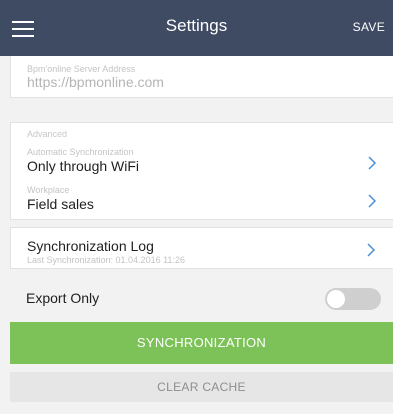 Image resolution: width=393 pixels, height=414 pixels. What do you see at coordinates (83, 166) in the screenshot?
I see `automatic-synchronization-value: Only through WiFi` at bounding box center [83, 166].